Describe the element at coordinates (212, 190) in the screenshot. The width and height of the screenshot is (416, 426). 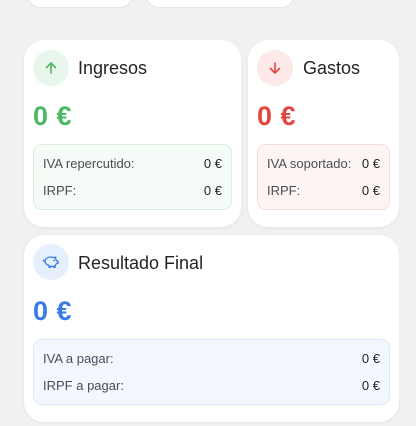
I see `income-irpf-value: 0 €` at that location.